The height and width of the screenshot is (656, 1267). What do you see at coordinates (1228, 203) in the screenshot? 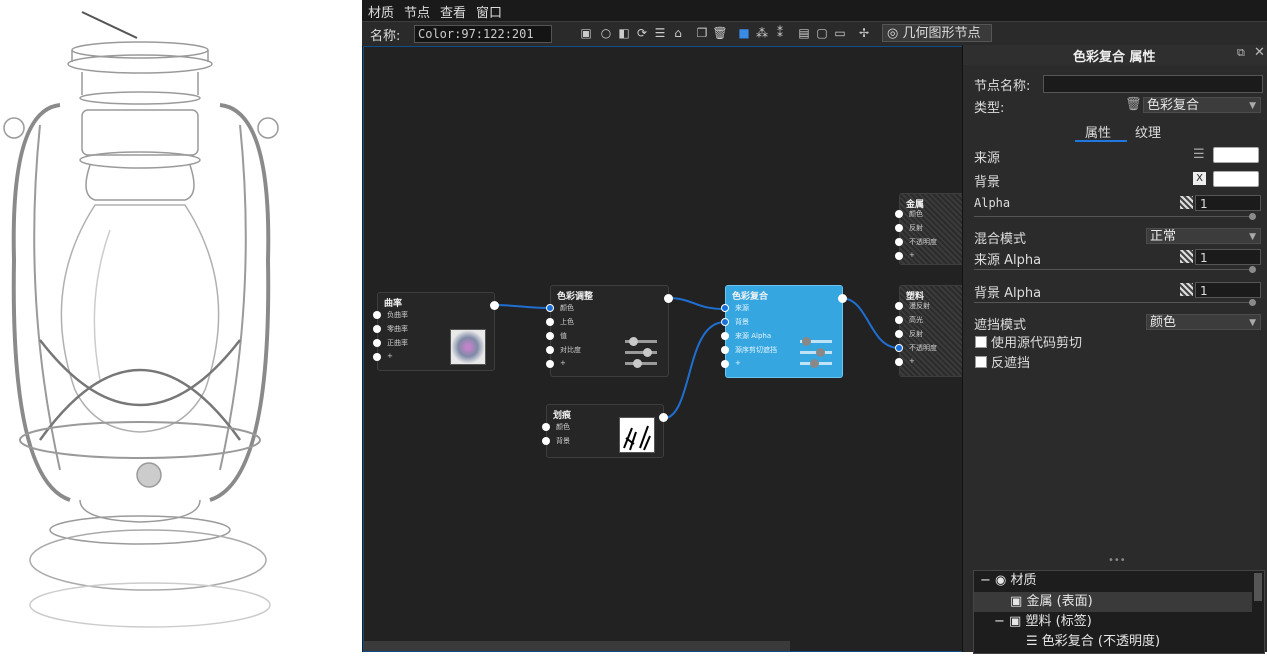
I see `alpha-input: 1` at bounding box center [1228, 203].